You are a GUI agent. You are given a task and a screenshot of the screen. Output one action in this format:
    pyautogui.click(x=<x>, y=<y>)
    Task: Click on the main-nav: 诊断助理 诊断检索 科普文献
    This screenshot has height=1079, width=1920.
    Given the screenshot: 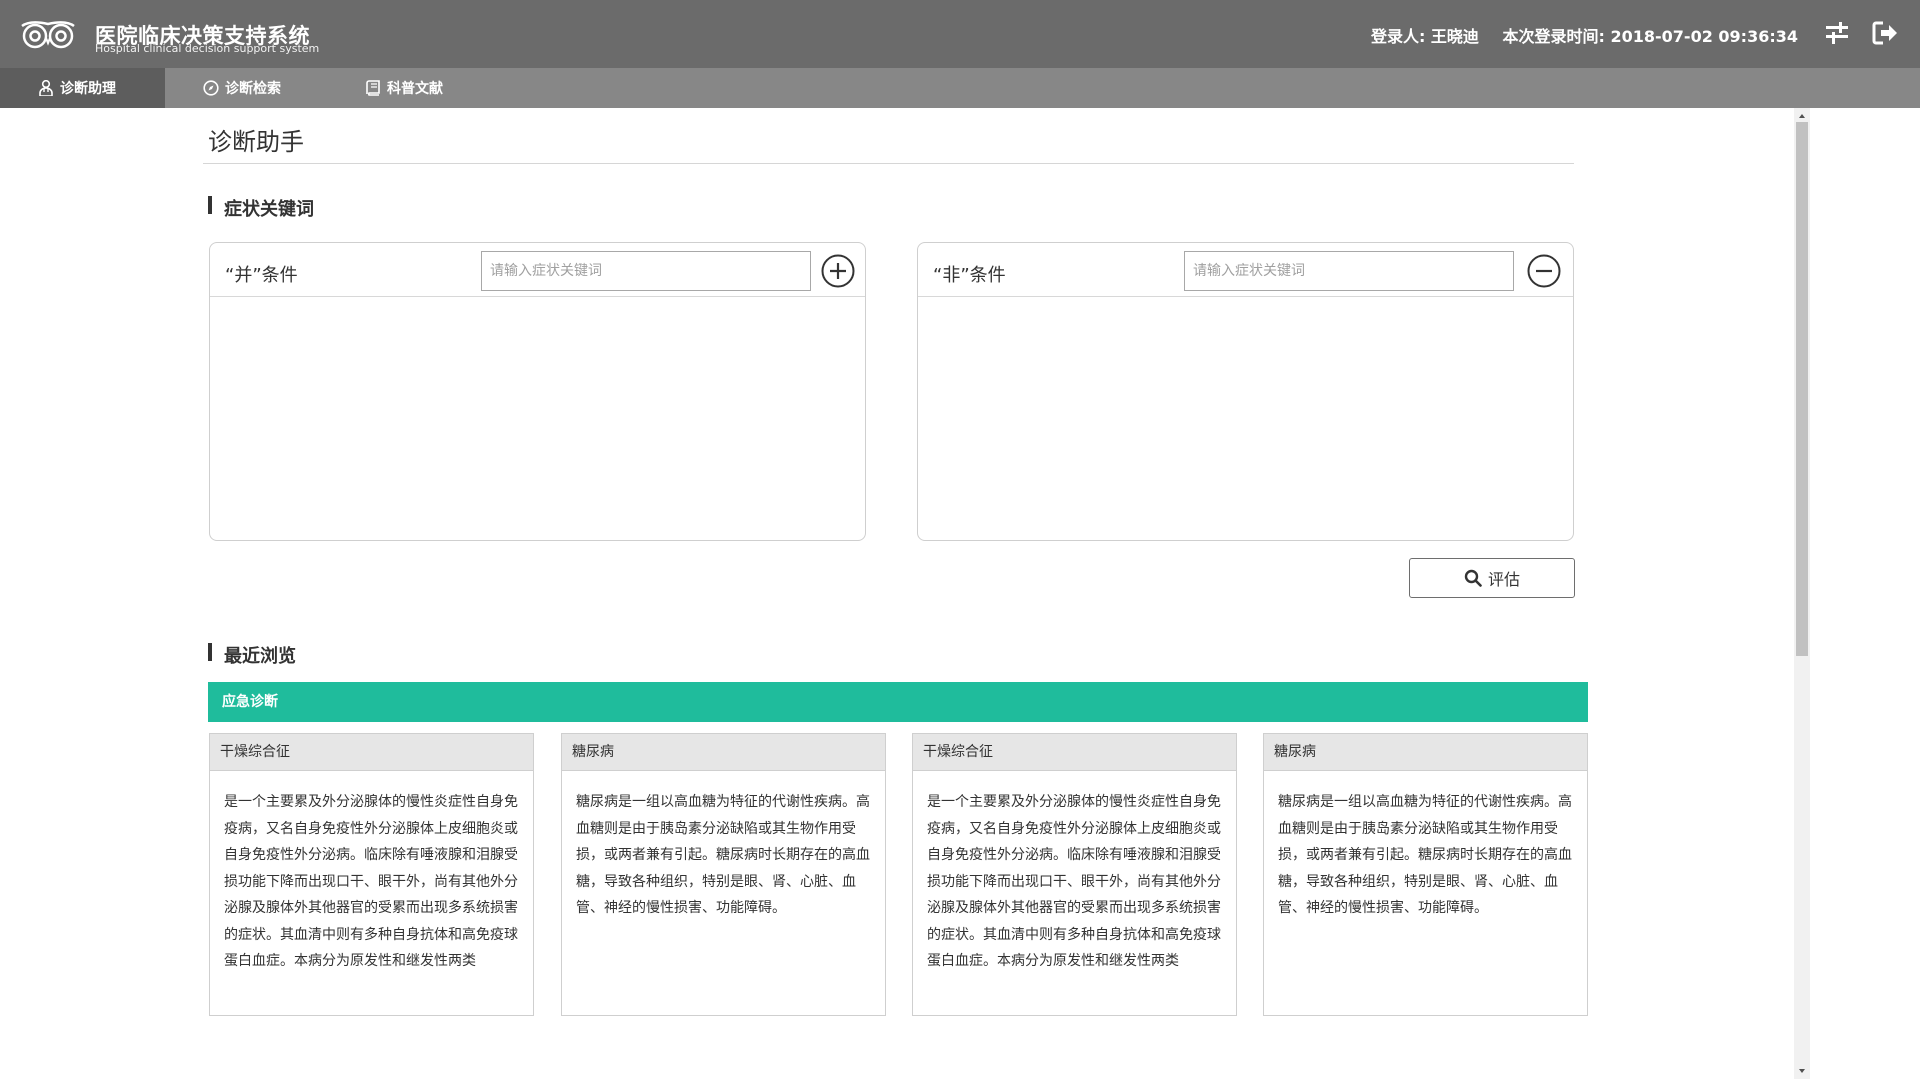 What is the action you would take?
    pyautogui.click(x=960, y=88)
    